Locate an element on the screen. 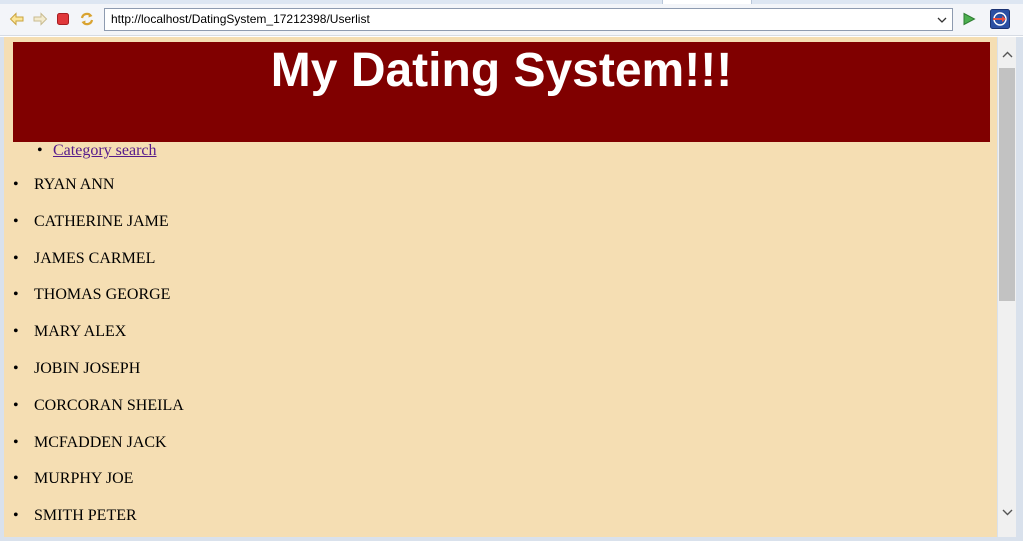 This screenshot has width=1023, height=541. nav-list: Category search is located at coordinates (97, 151).